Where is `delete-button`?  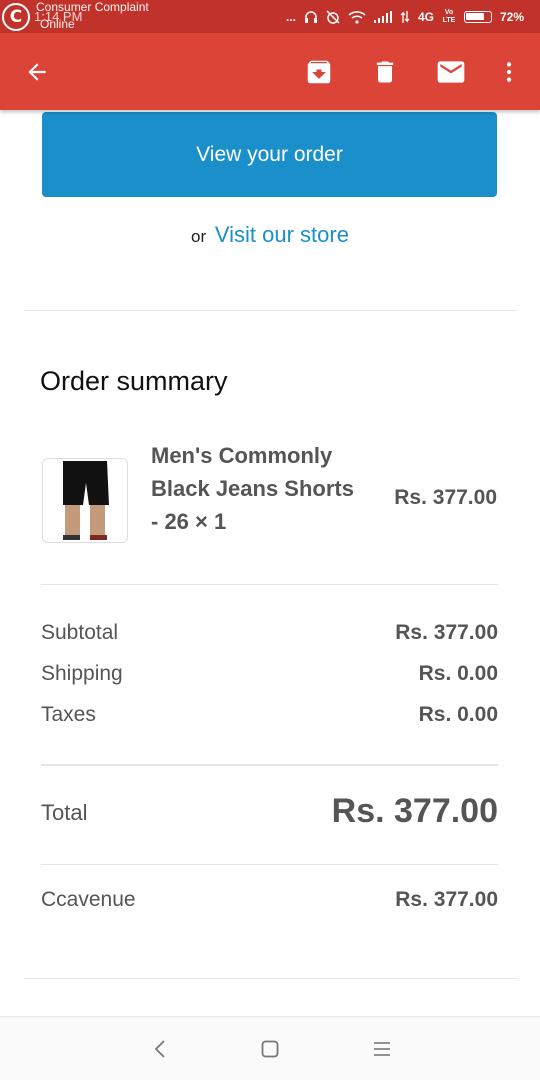
delete-button is located at coordinates (385, 72).